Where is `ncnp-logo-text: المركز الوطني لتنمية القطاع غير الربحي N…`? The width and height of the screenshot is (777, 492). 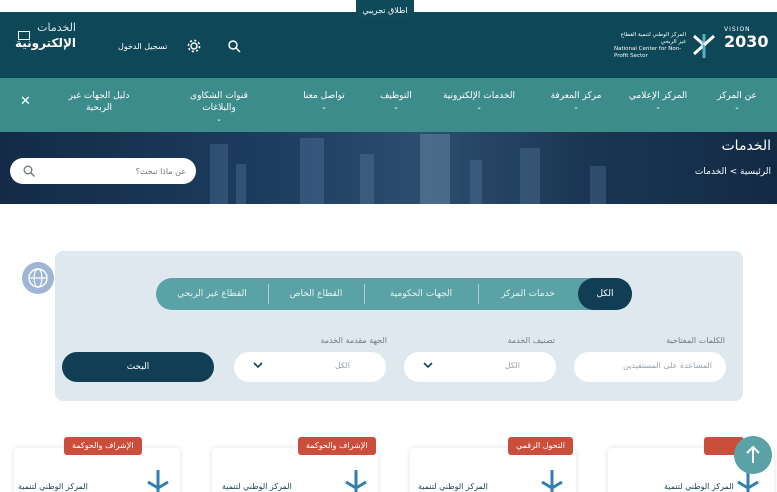
ncnp-logo-text: المركز الوطني لتنمية القطاع غير الربحي N… is located at coordinates (650, 46).